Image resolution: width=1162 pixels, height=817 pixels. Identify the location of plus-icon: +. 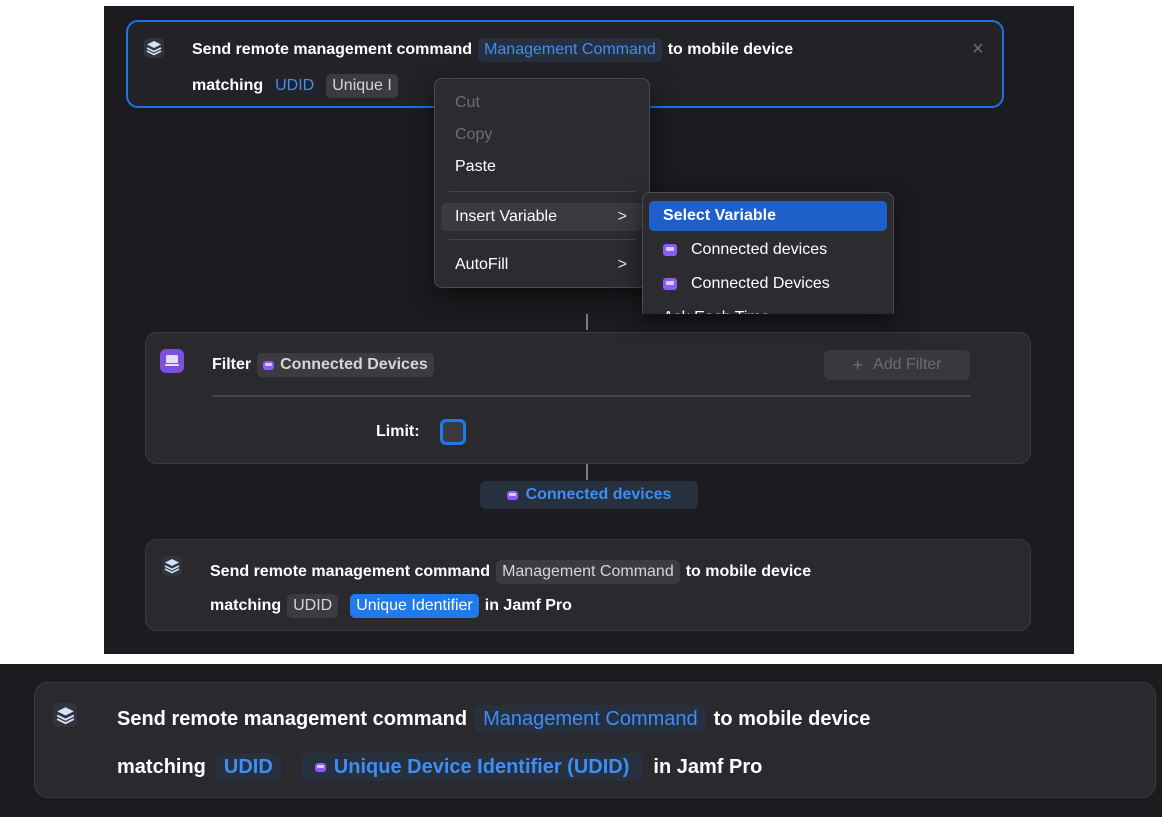
(858, 364).